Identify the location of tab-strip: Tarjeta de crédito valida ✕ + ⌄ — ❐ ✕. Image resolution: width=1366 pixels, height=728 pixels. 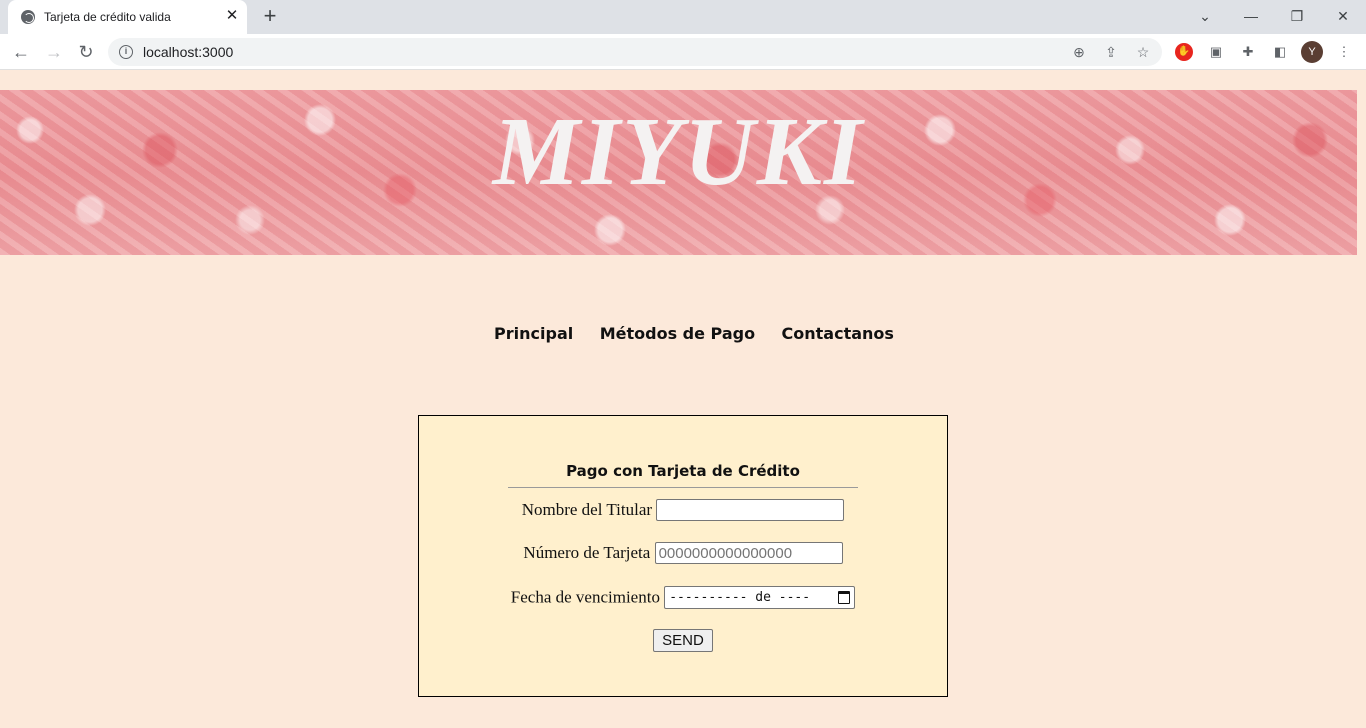
(683, 17).